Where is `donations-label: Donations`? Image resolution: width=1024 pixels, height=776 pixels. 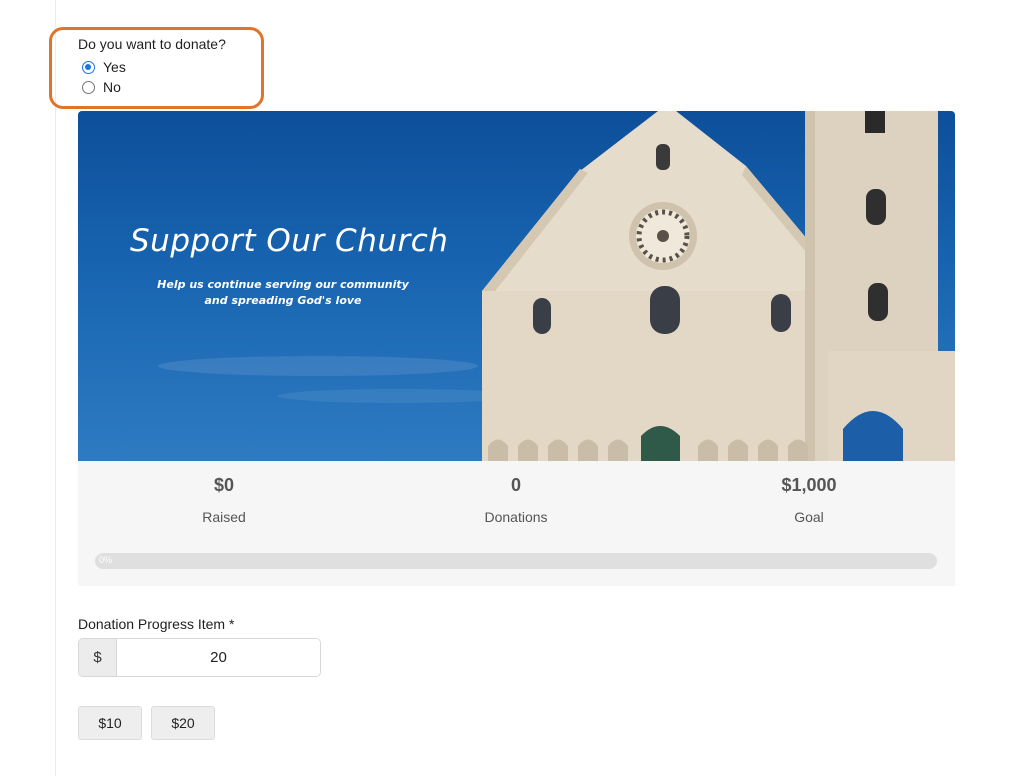
donations-label: Donations is located at coordinates (516, 517).